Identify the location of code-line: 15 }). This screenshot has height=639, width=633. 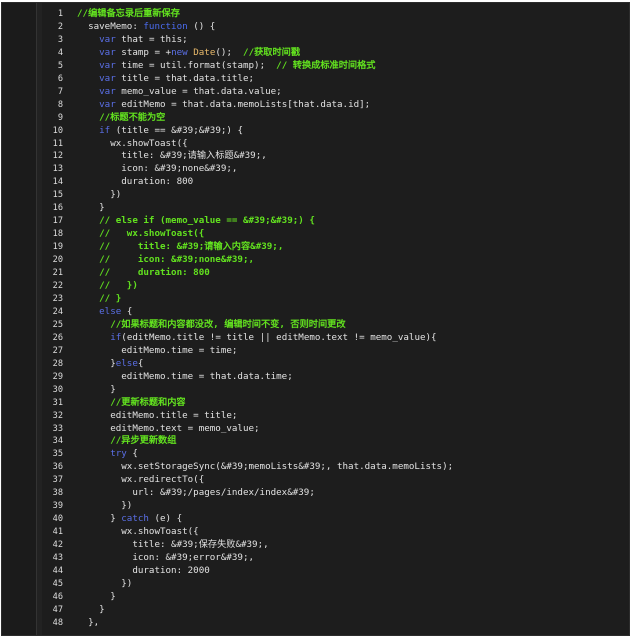
(333, 195).